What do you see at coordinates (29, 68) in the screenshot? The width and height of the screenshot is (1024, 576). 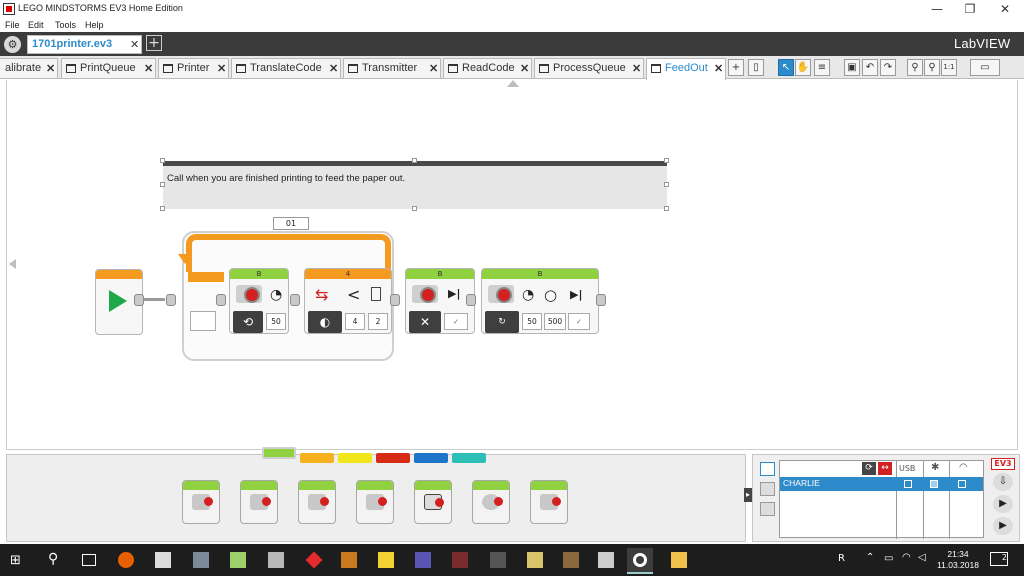 I see `tab-calibrate: alibrate ✕` at bounding box center [29, 68].